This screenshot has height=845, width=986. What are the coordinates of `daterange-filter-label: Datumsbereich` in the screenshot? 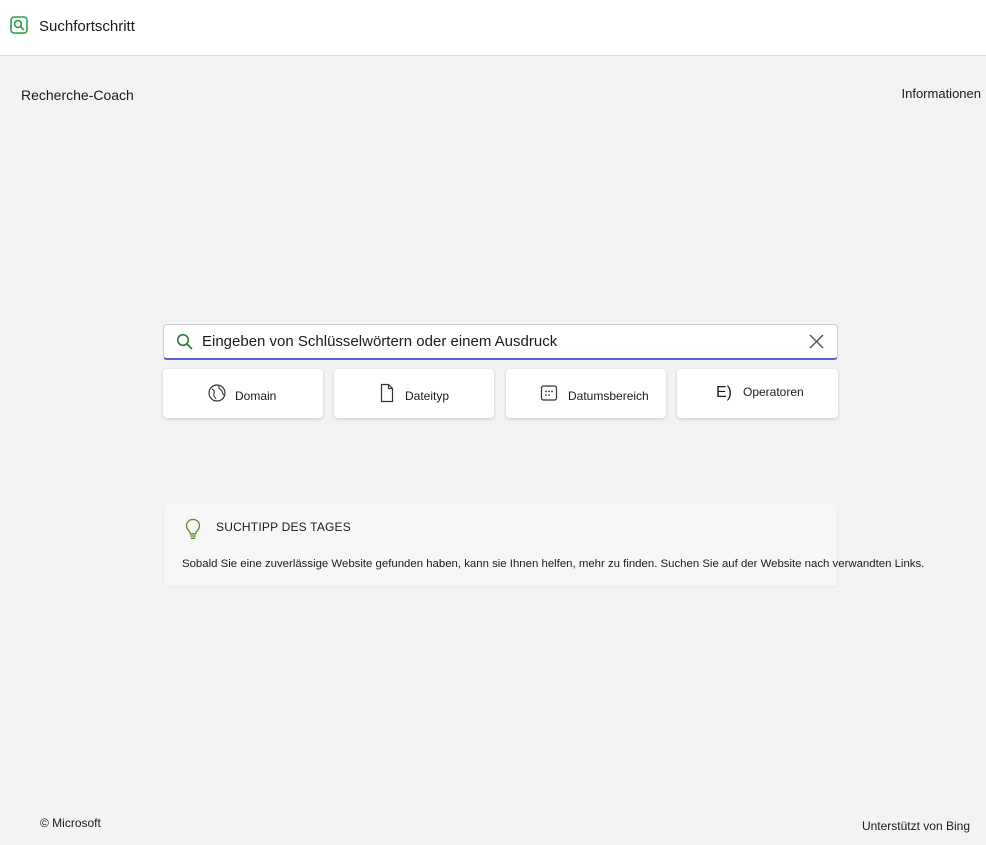 It's located at (608, 396).